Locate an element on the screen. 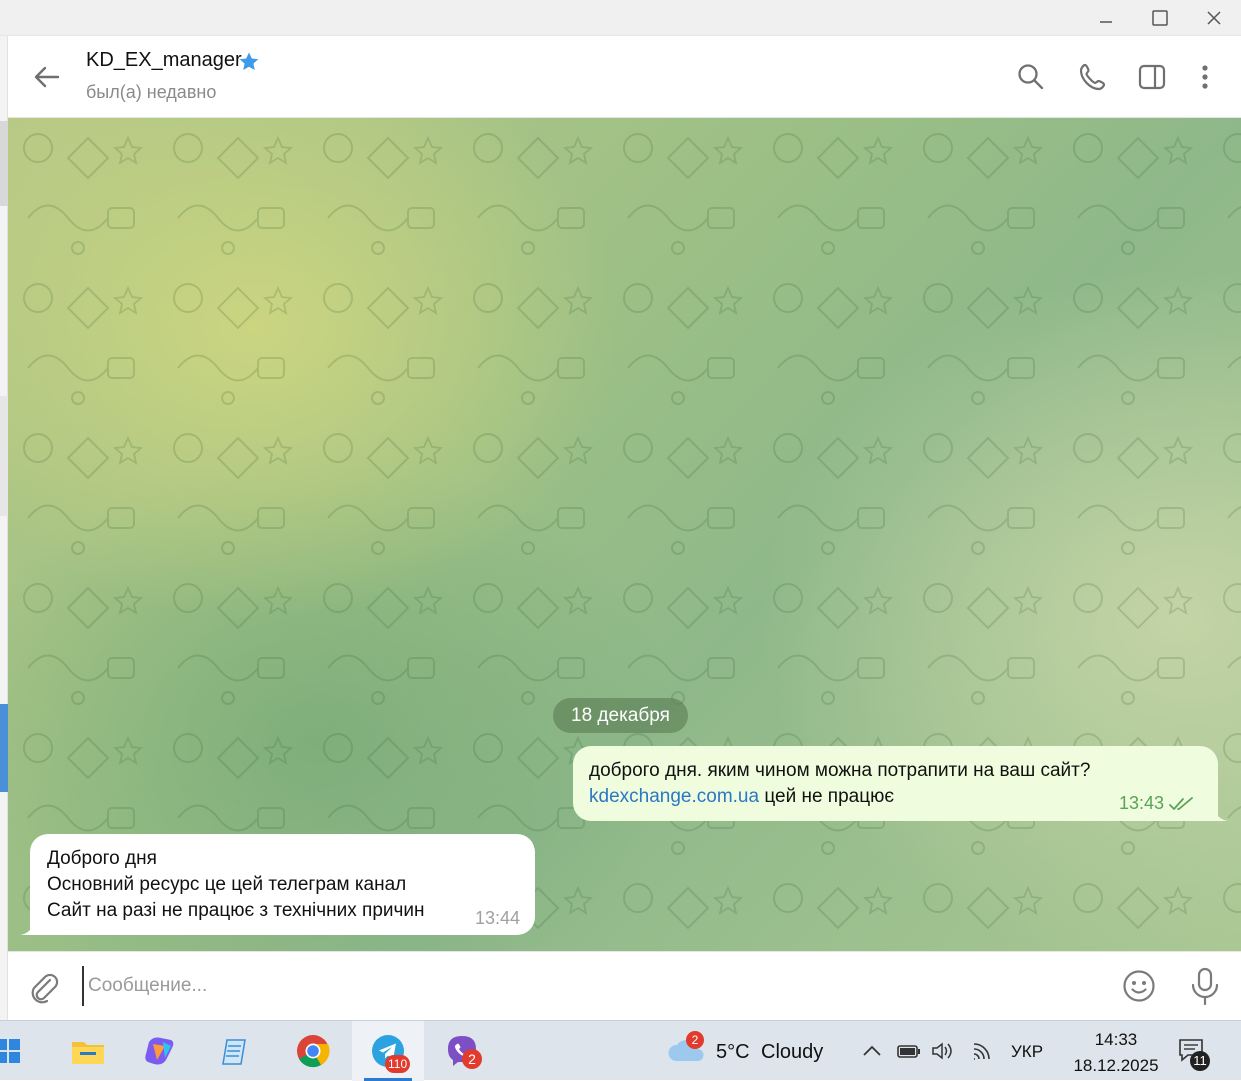  emoji-icon is located at coordinates (1139, 986).